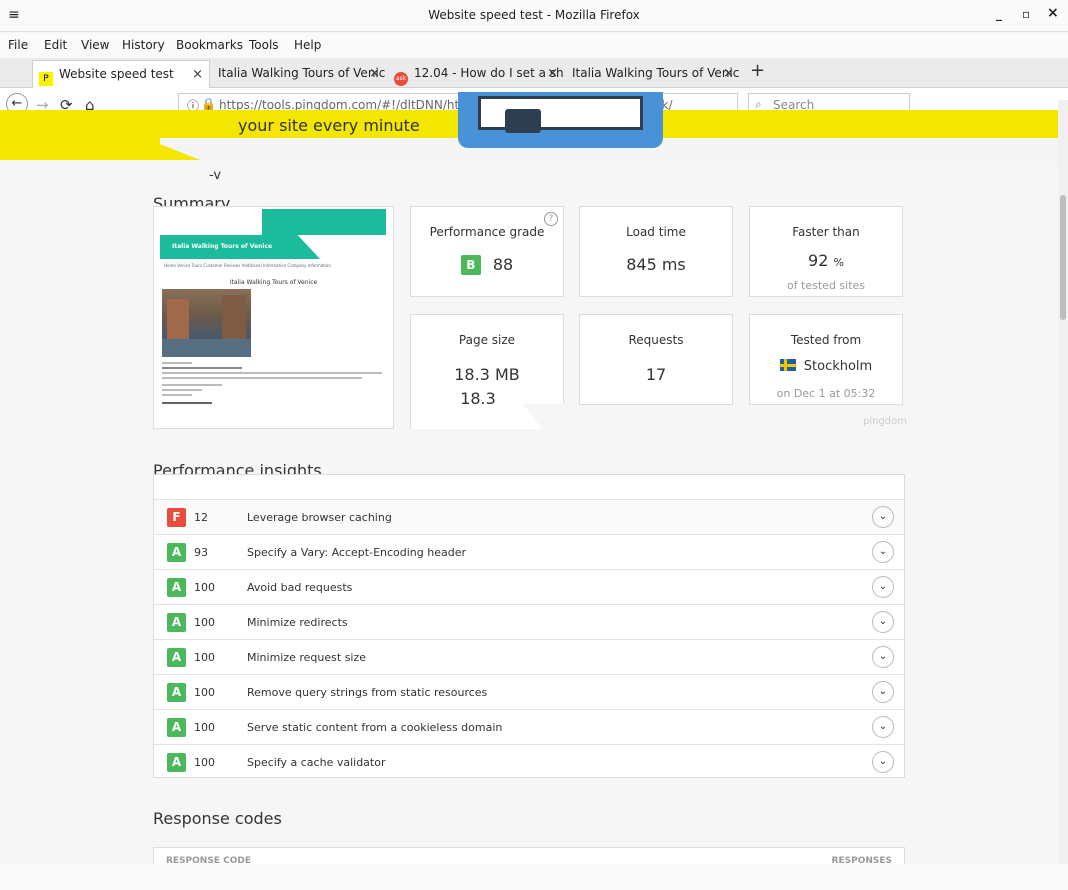 This screenshot has width=1068, height=890. I want to click on performance-score: 88, so click(503, 264).